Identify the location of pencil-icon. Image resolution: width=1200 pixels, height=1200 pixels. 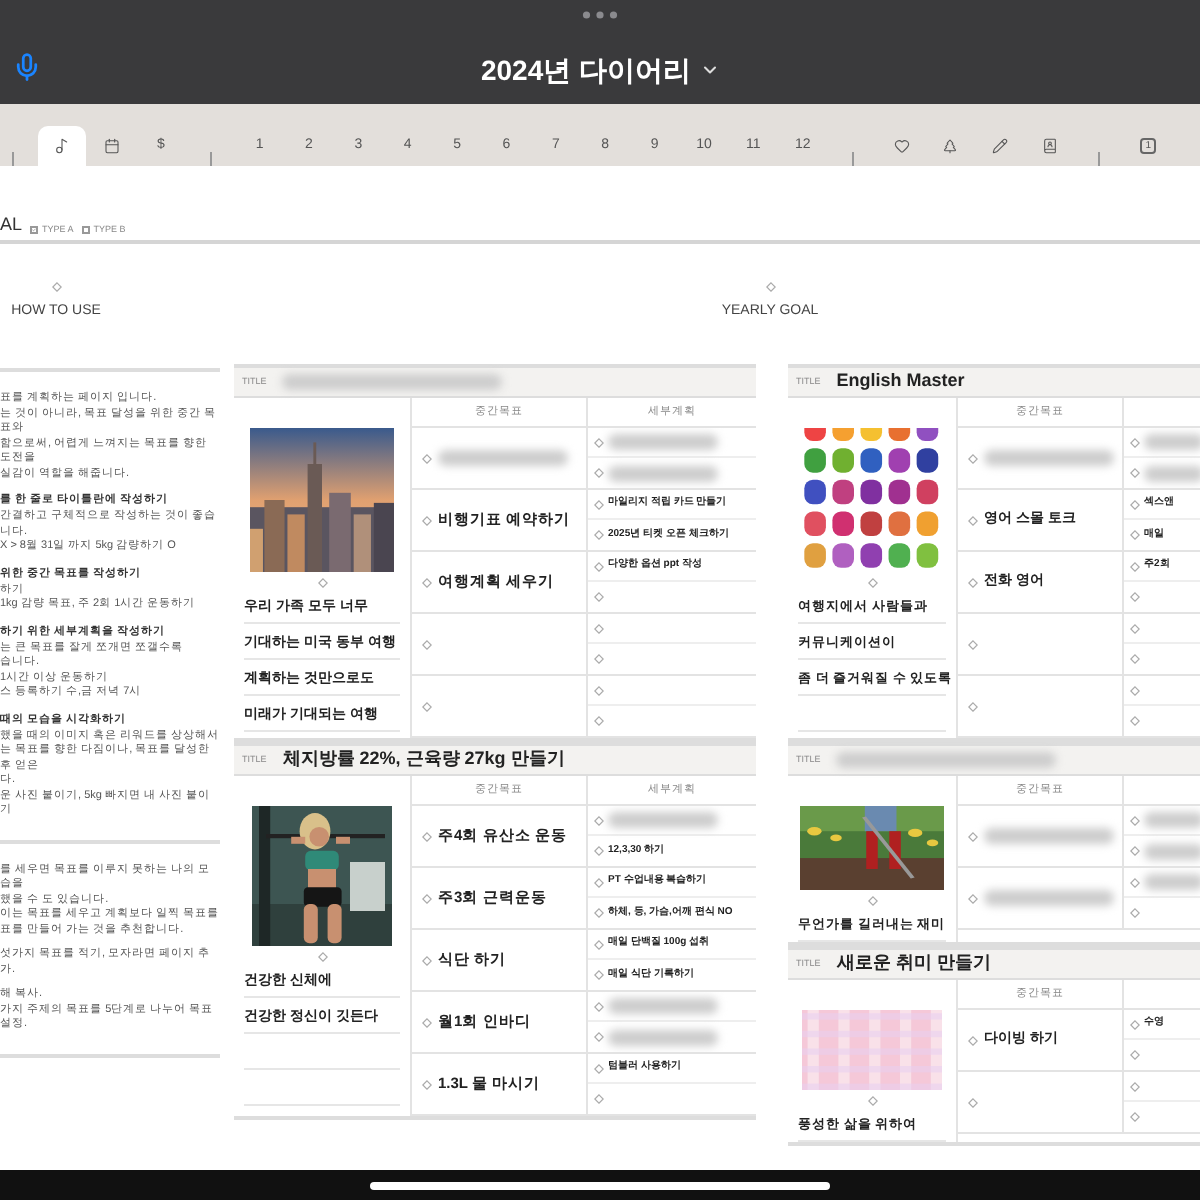
(1000, 146).